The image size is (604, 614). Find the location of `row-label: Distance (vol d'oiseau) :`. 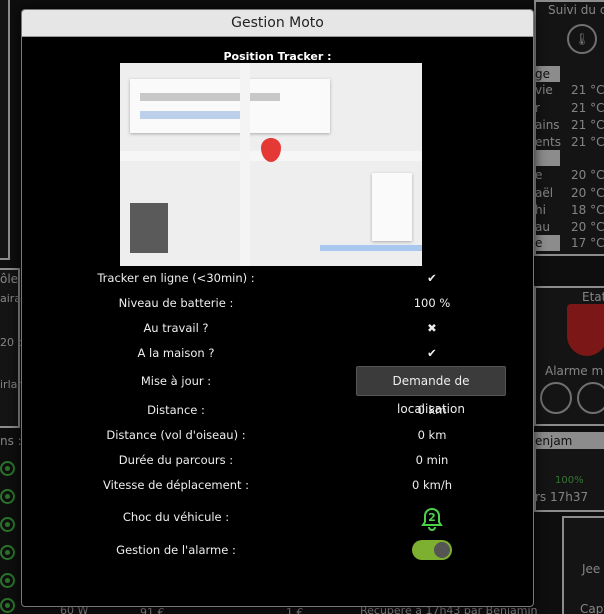

row-label: Distance (vol d'oiseau) : is located at coordinates (176, 435).